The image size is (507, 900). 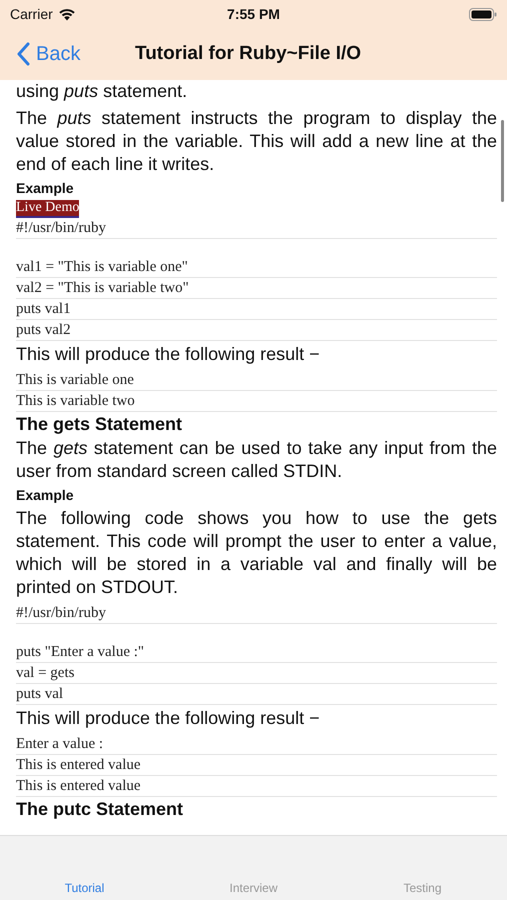 What do you see at coordinates (422, 888) in the screenshot?
I see `tab: Testing` at bounding box center [422, 888].